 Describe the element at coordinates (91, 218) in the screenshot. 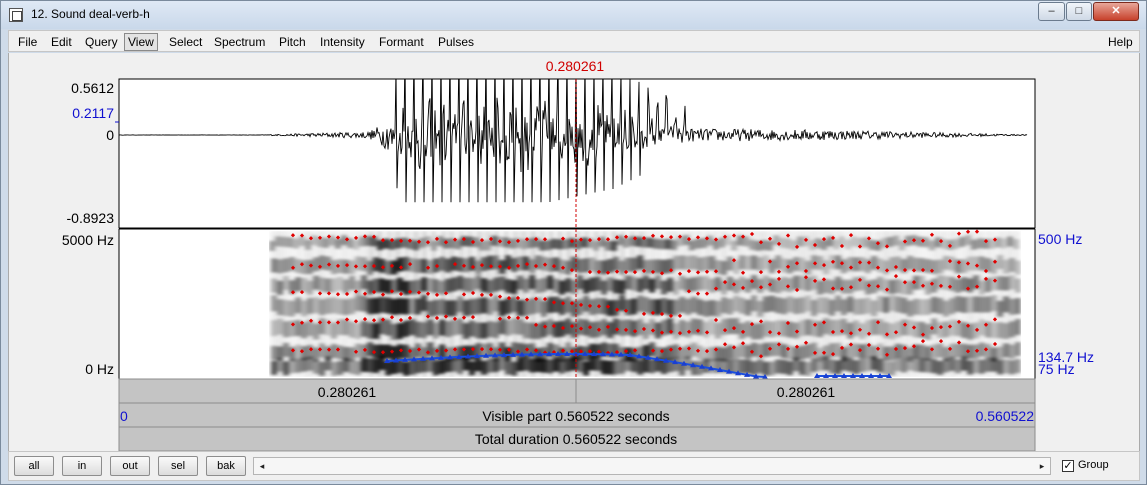

I see `waveform-min-label: -0.8923` at that location.